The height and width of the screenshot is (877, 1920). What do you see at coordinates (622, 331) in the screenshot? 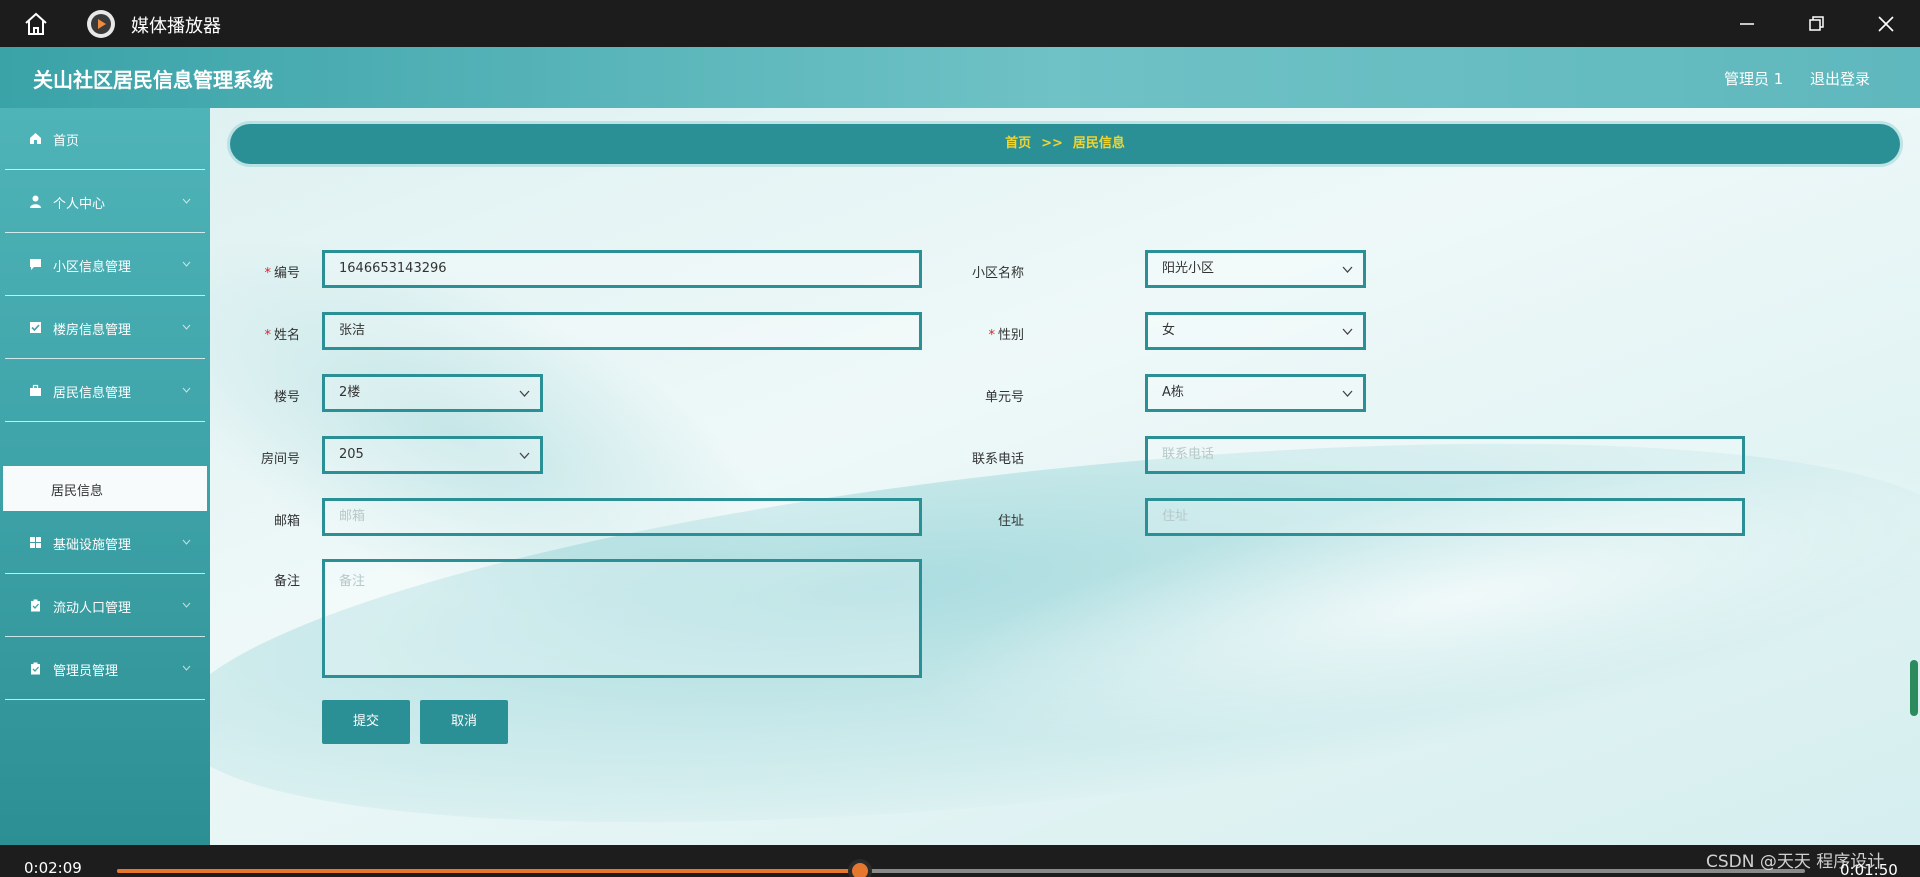
I see `name-input: 张洁` at bounding box center [622, 331].